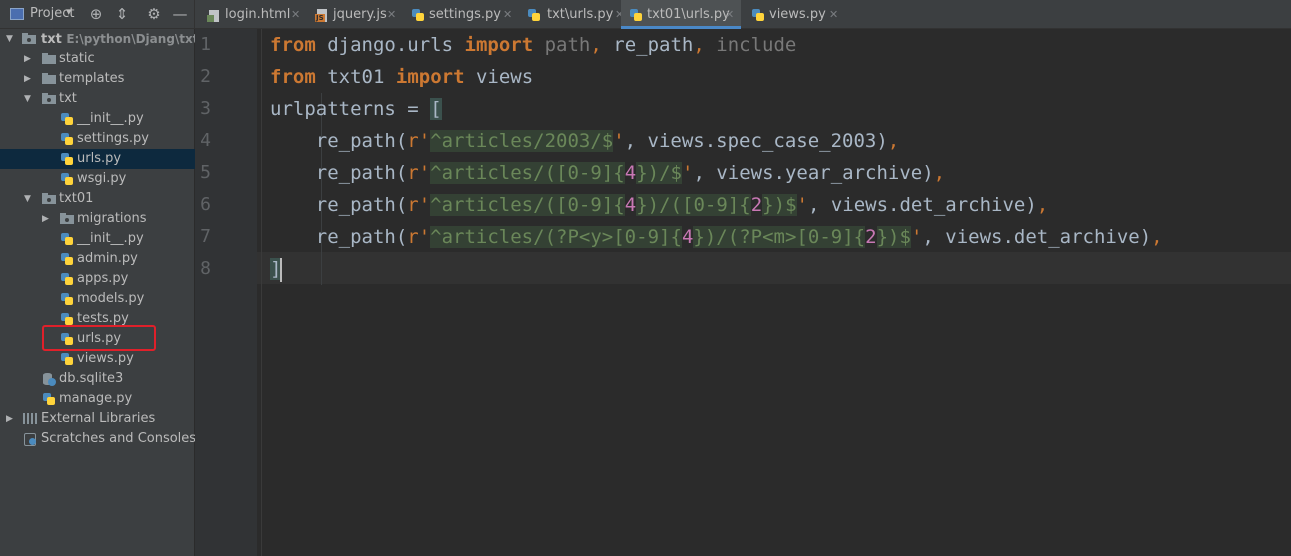 This screenshot has width=1291, height=556. I want to click on tree-item-label: models.py, so click(111, 298).